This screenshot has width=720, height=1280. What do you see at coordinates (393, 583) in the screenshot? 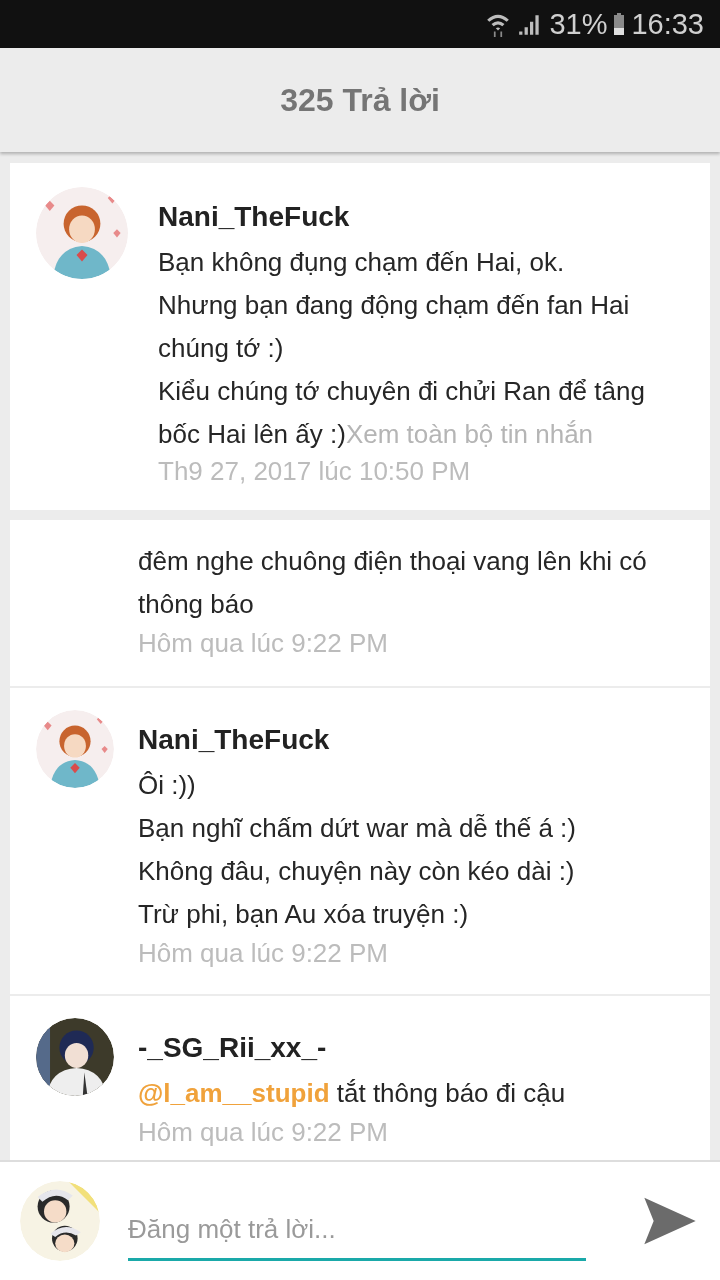
I see `comment-text: đêm nghe chuông điện thoại vang lên khi có thông báo` at bounding box center [393, 583].